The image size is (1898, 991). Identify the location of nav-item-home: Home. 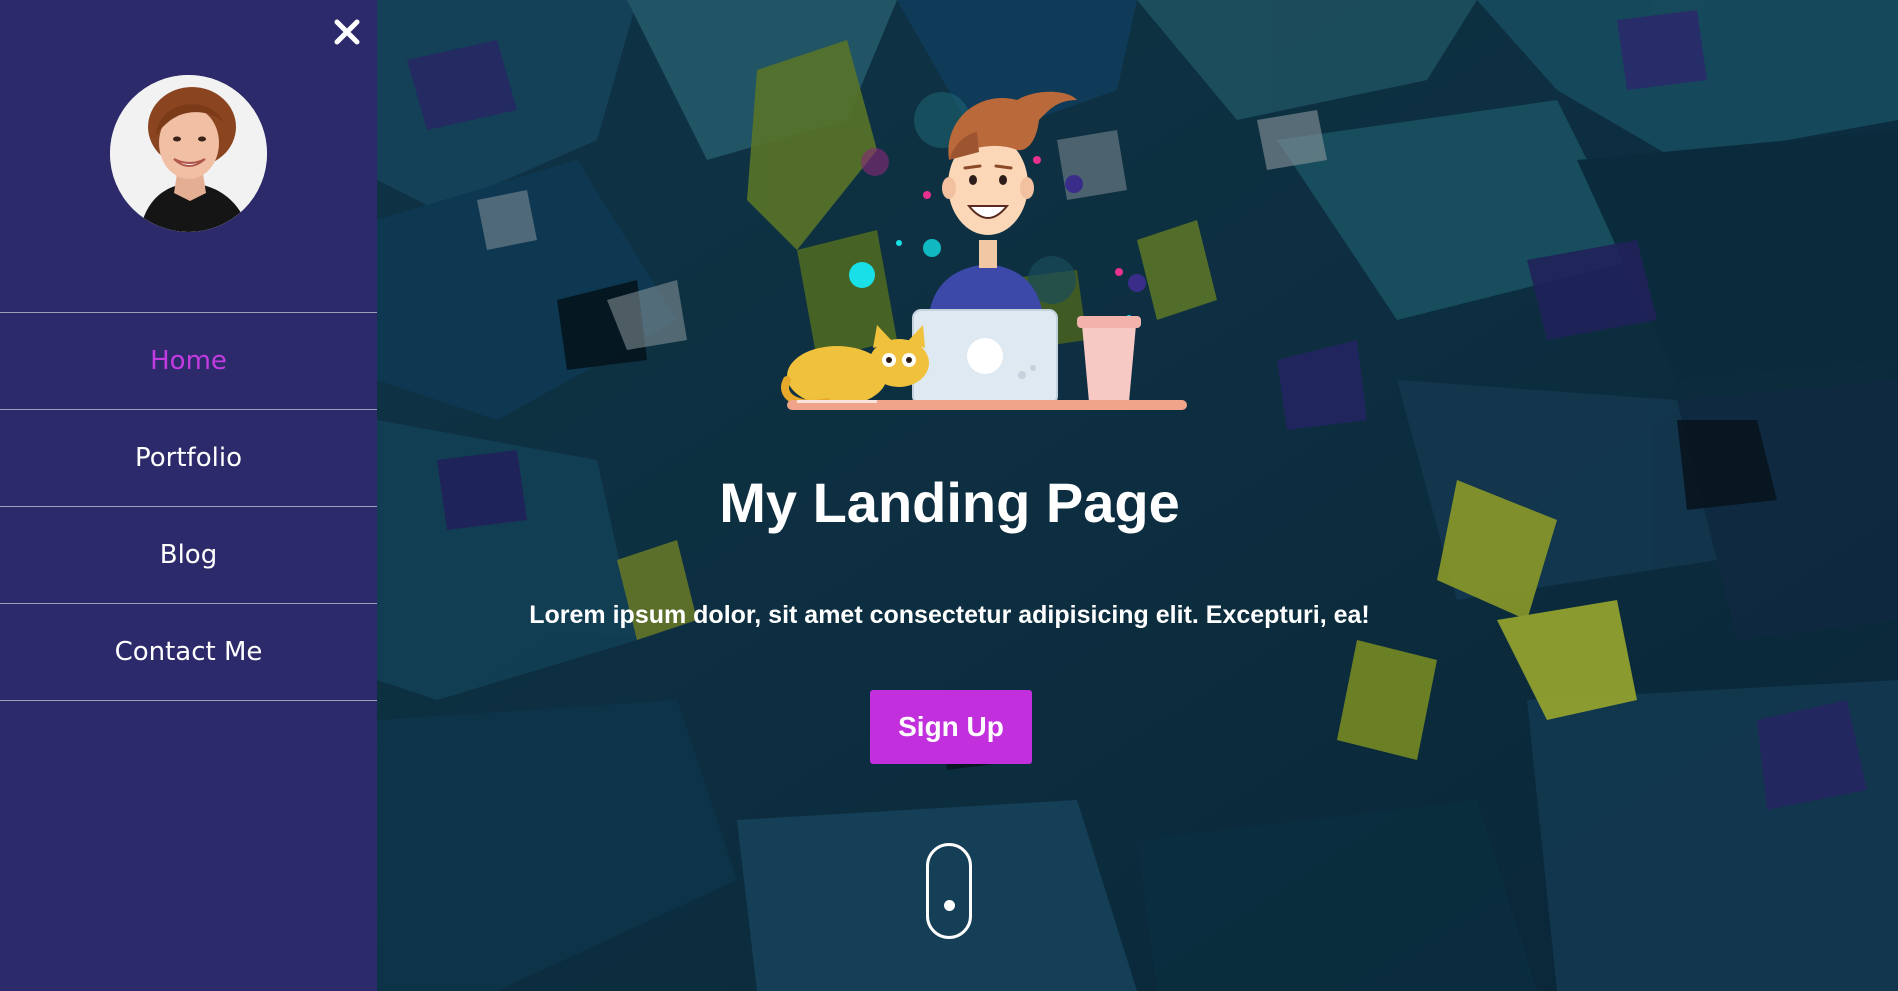
(188, 361).